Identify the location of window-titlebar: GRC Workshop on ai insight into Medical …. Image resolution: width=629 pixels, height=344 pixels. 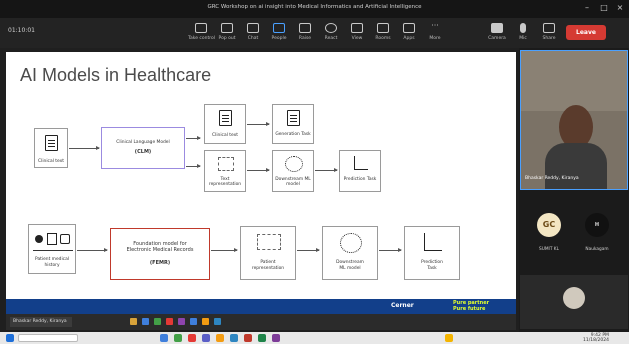
(314, 9).